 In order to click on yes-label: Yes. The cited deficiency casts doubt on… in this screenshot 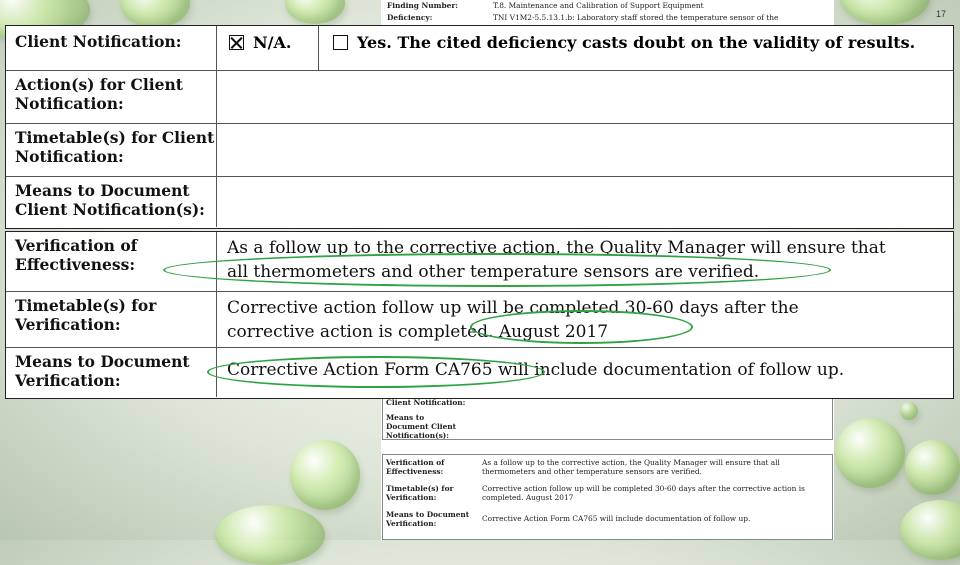, I will do `click(636, 42)`.